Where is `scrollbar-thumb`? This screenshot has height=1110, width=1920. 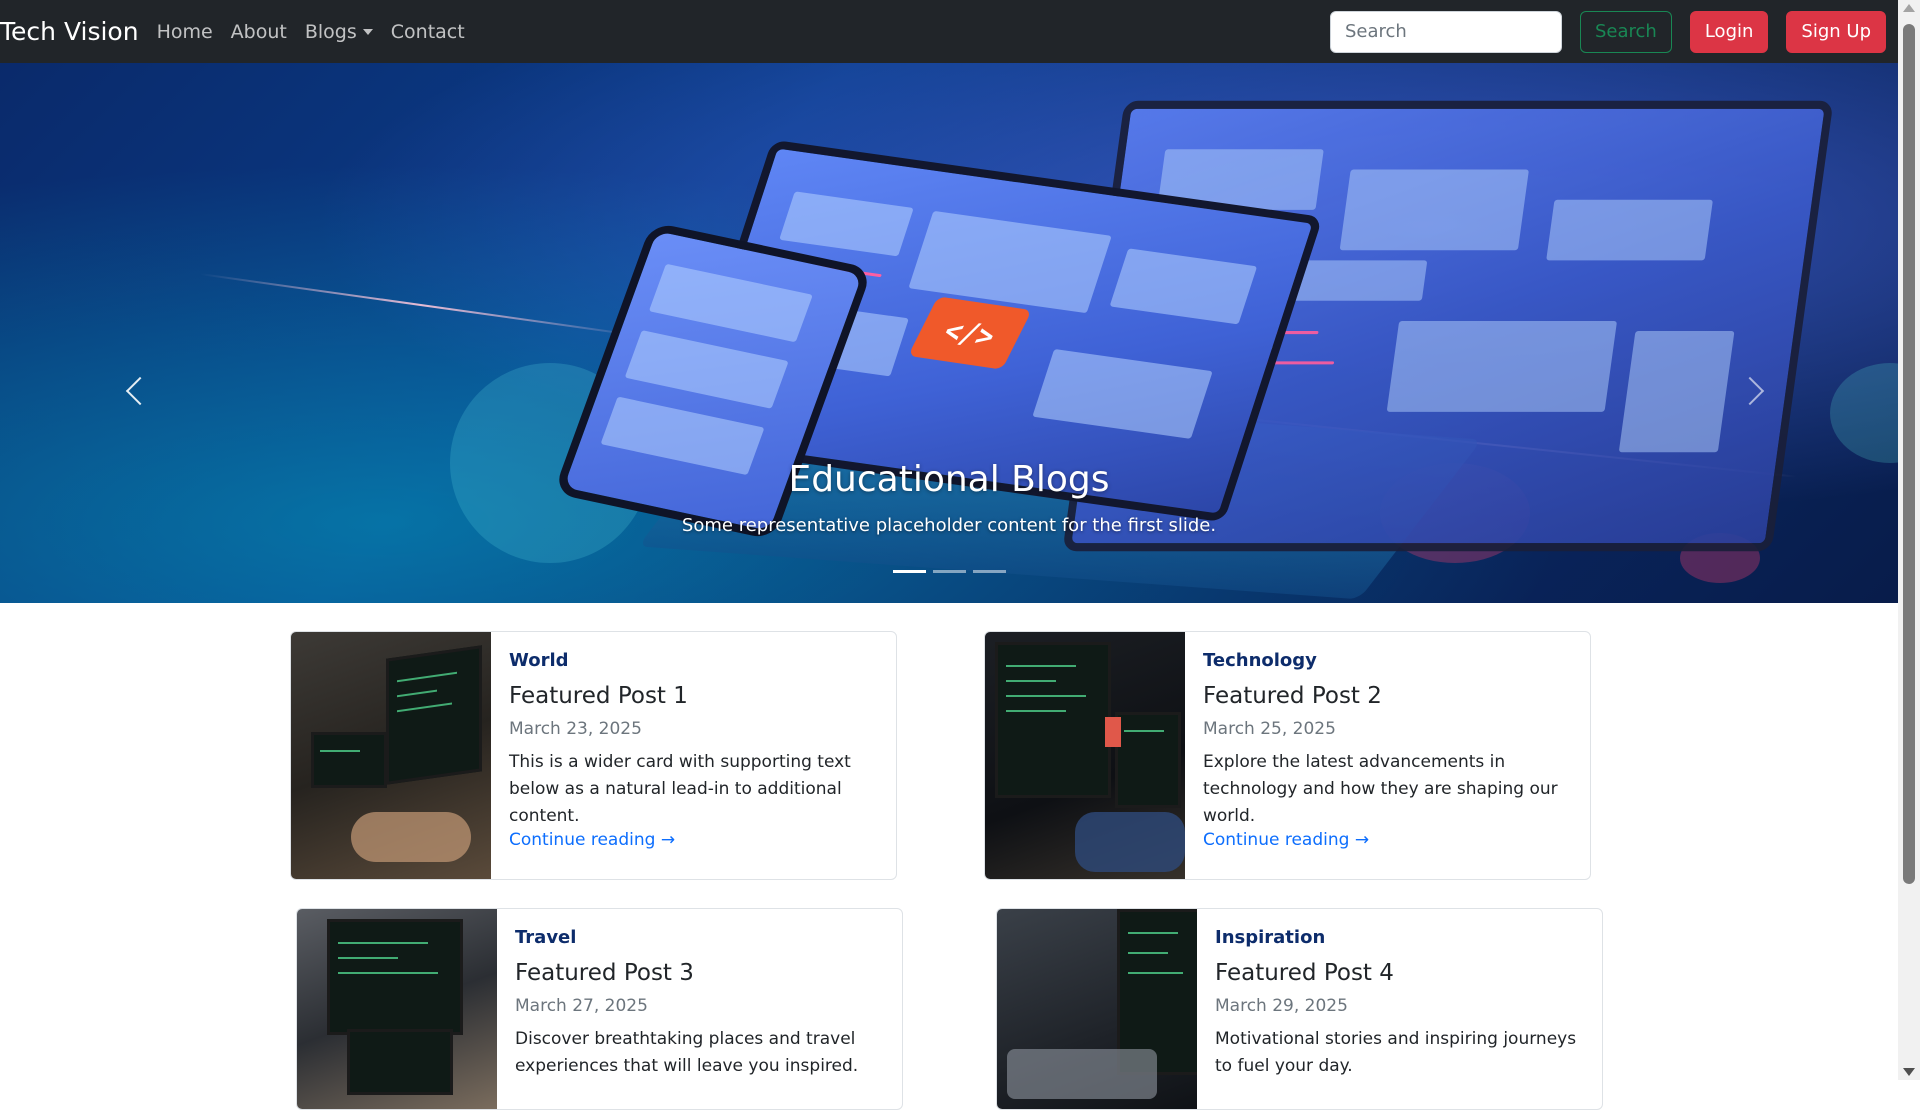 scrollbar-thumb is located at coordinates (1909, 454).